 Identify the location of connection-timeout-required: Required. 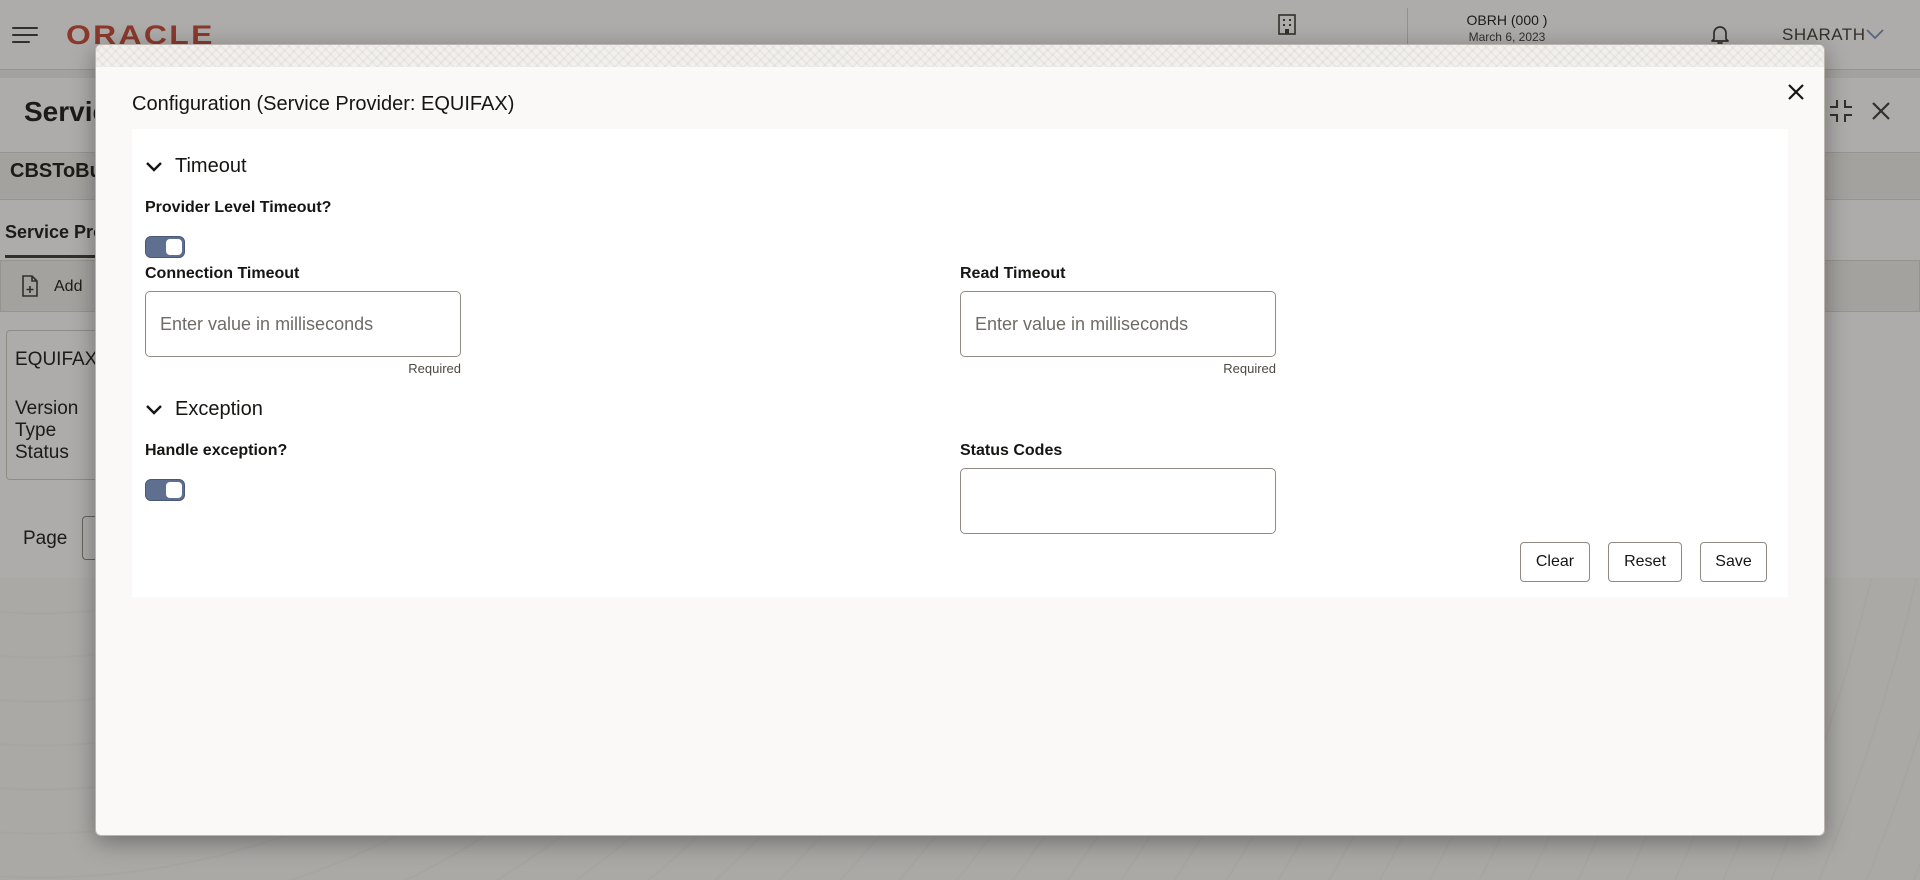
(434, 368).